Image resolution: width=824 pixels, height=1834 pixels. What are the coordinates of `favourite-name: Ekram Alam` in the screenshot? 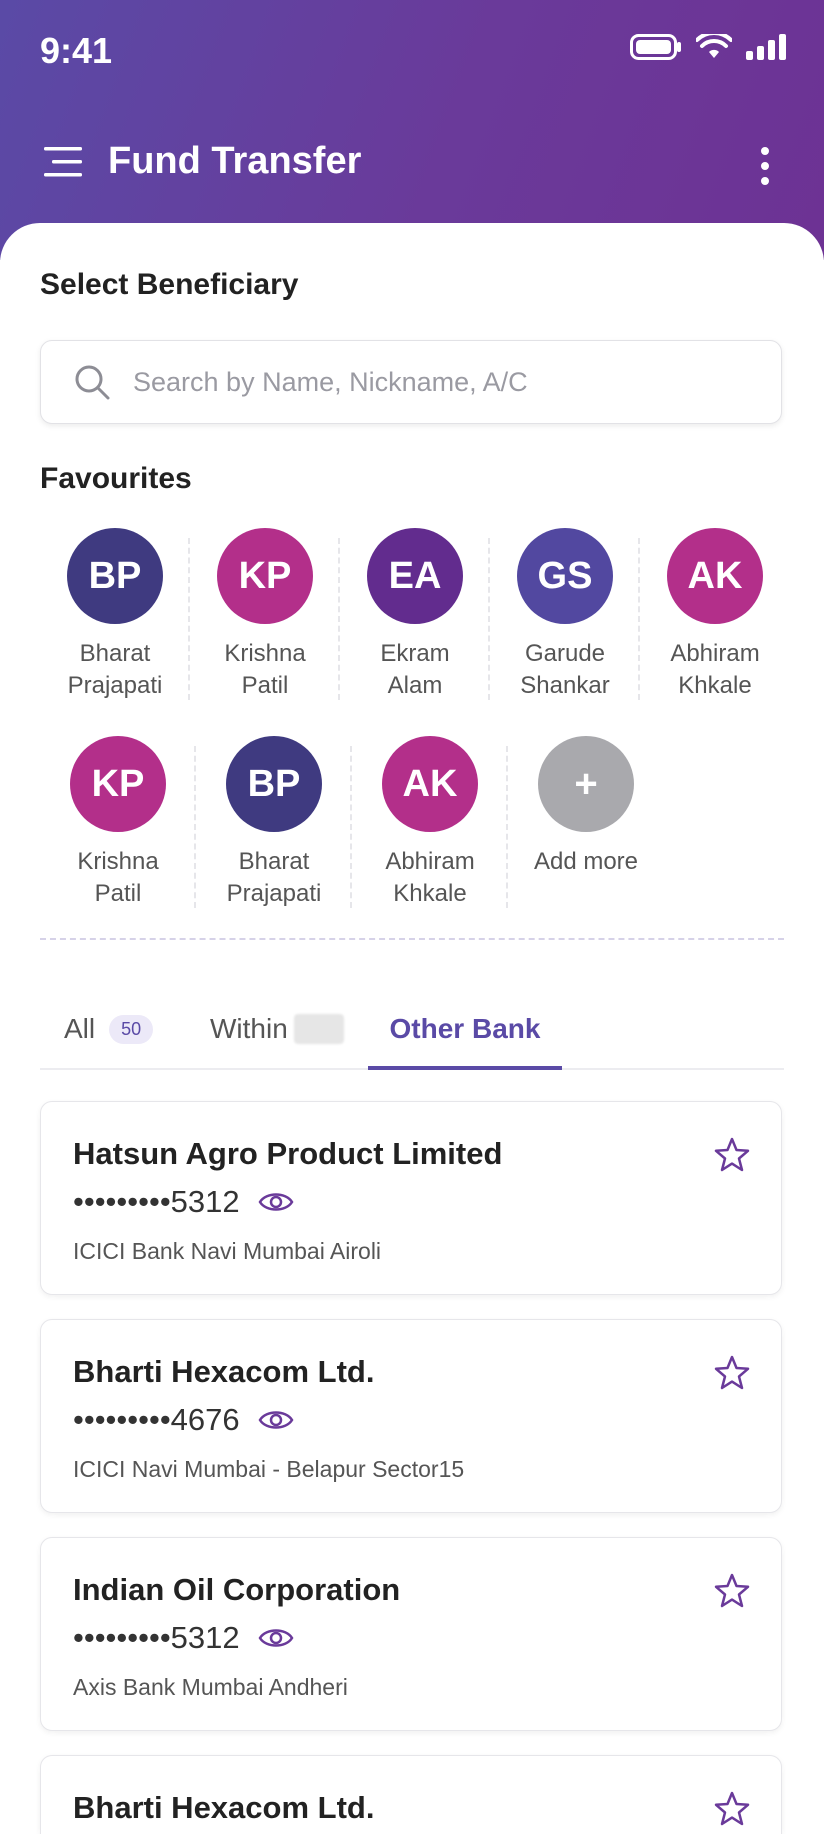 It's located at (415, 670).